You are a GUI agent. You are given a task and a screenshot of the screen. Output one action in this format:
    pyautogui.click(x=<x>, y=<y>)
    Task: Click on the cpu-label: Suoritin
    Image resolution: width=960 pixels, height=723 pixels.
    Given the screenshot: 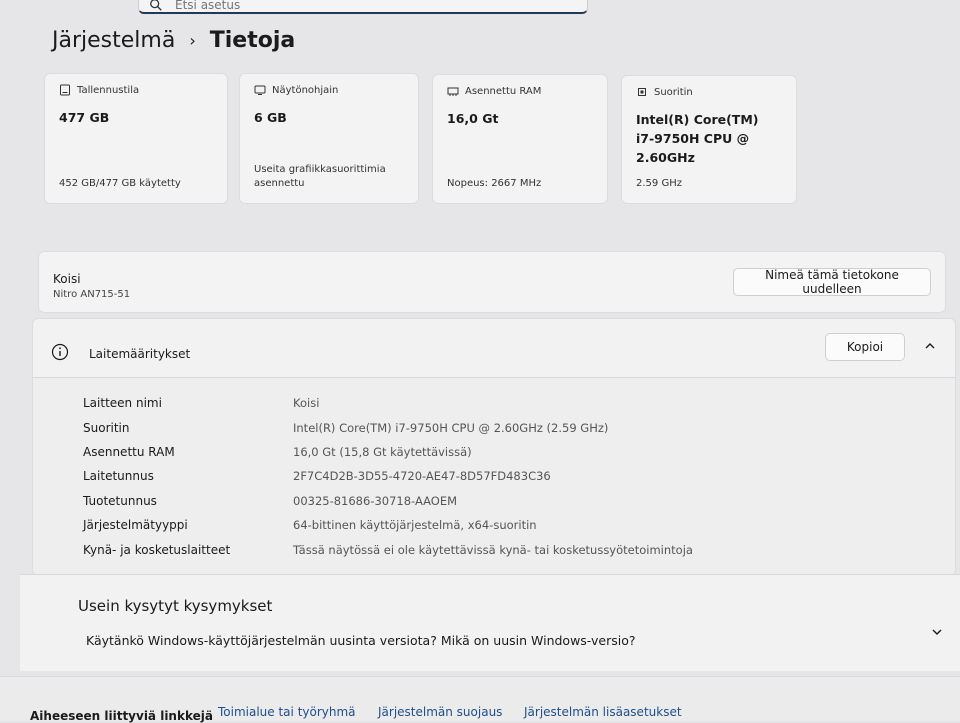 What is the action you would take?
    pyautogui.click(x=673, y=92)
    